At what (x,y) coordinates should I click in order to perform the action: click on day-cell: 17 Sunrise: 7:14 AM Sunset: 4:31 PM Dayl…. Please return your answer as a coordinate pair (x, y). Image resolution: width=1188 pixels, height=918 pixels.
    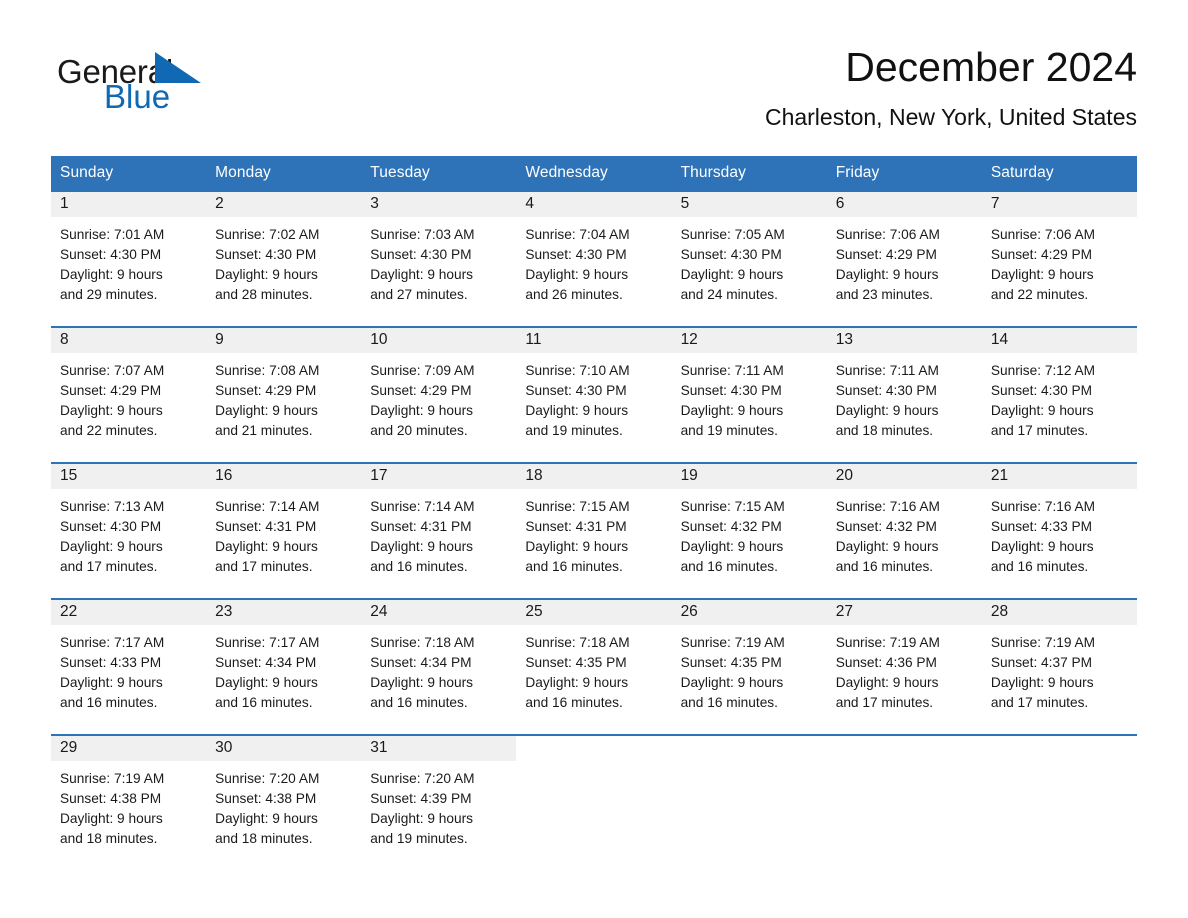
    Looking at the image, I should click on (439, 530).